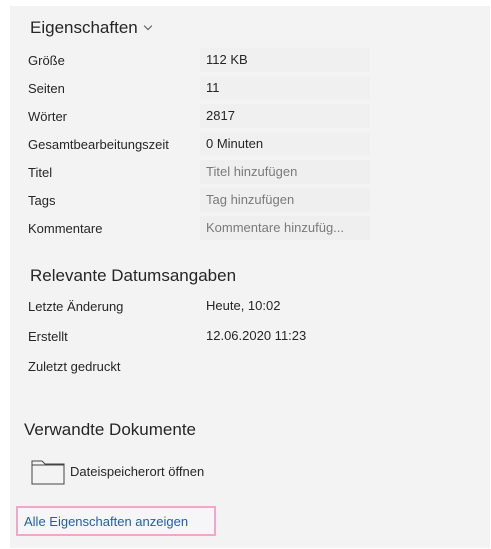 The height and width of the screenshot is (549, 491). What do you see at coordinates (147, 26) in the screenshot?
I see `chevron-down-icon` at bounding box center [147, 26].